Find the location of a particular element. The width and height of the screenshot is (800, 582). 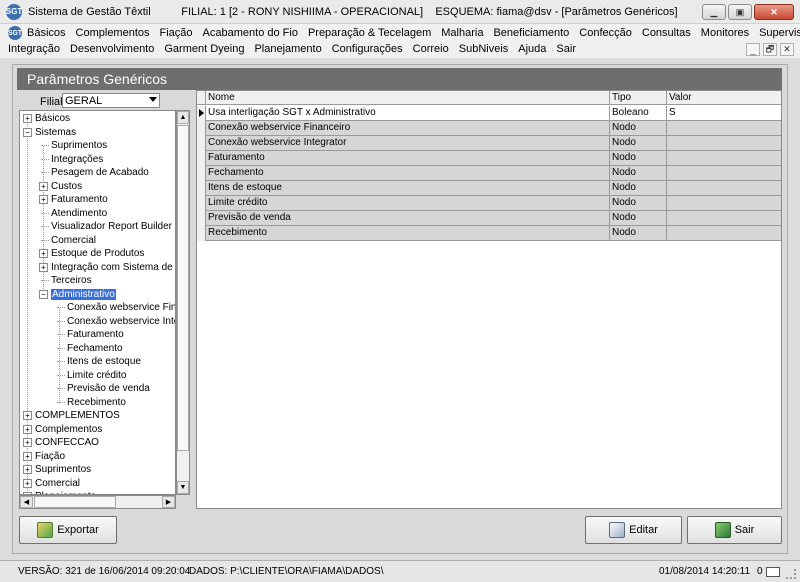

tree-node: Fechamento is located at coordinates (90, 348).